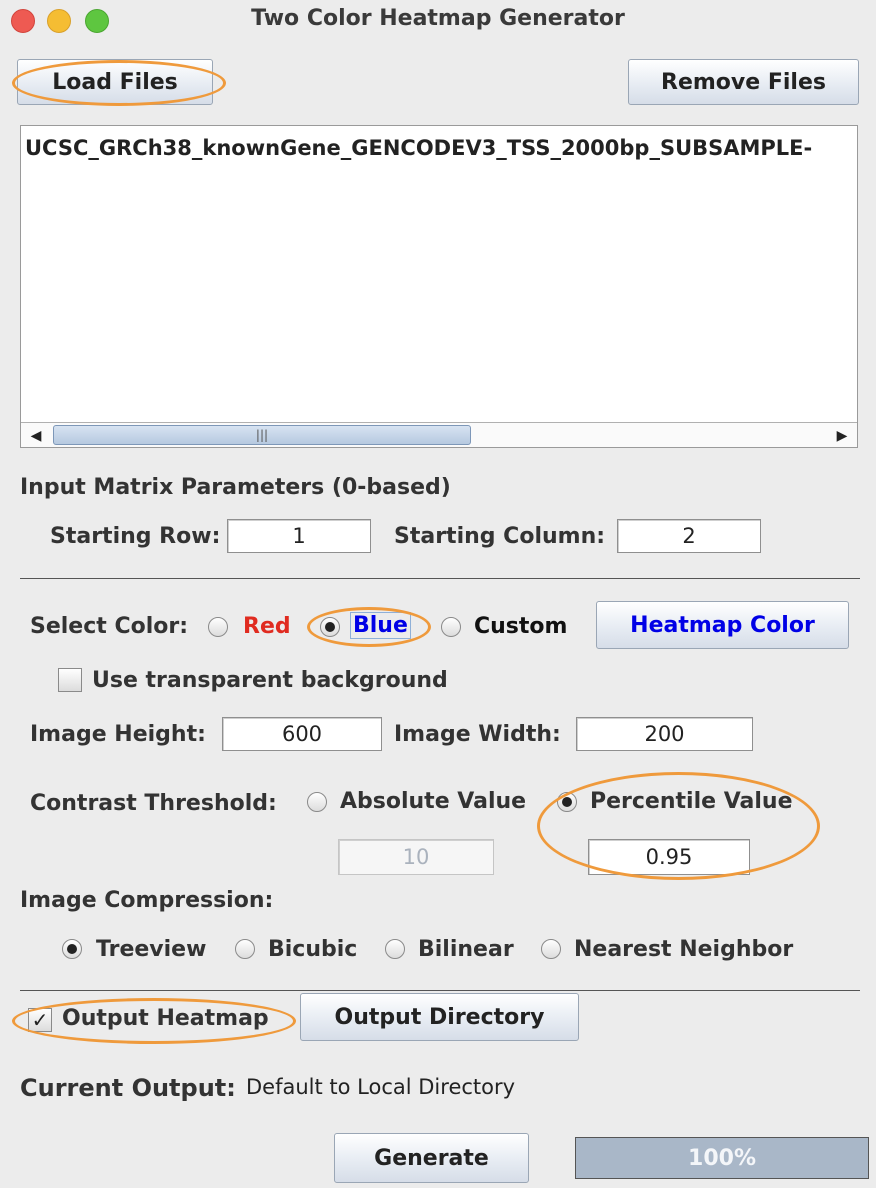  I want to click on custom-label: Custom, so click(521, 626).